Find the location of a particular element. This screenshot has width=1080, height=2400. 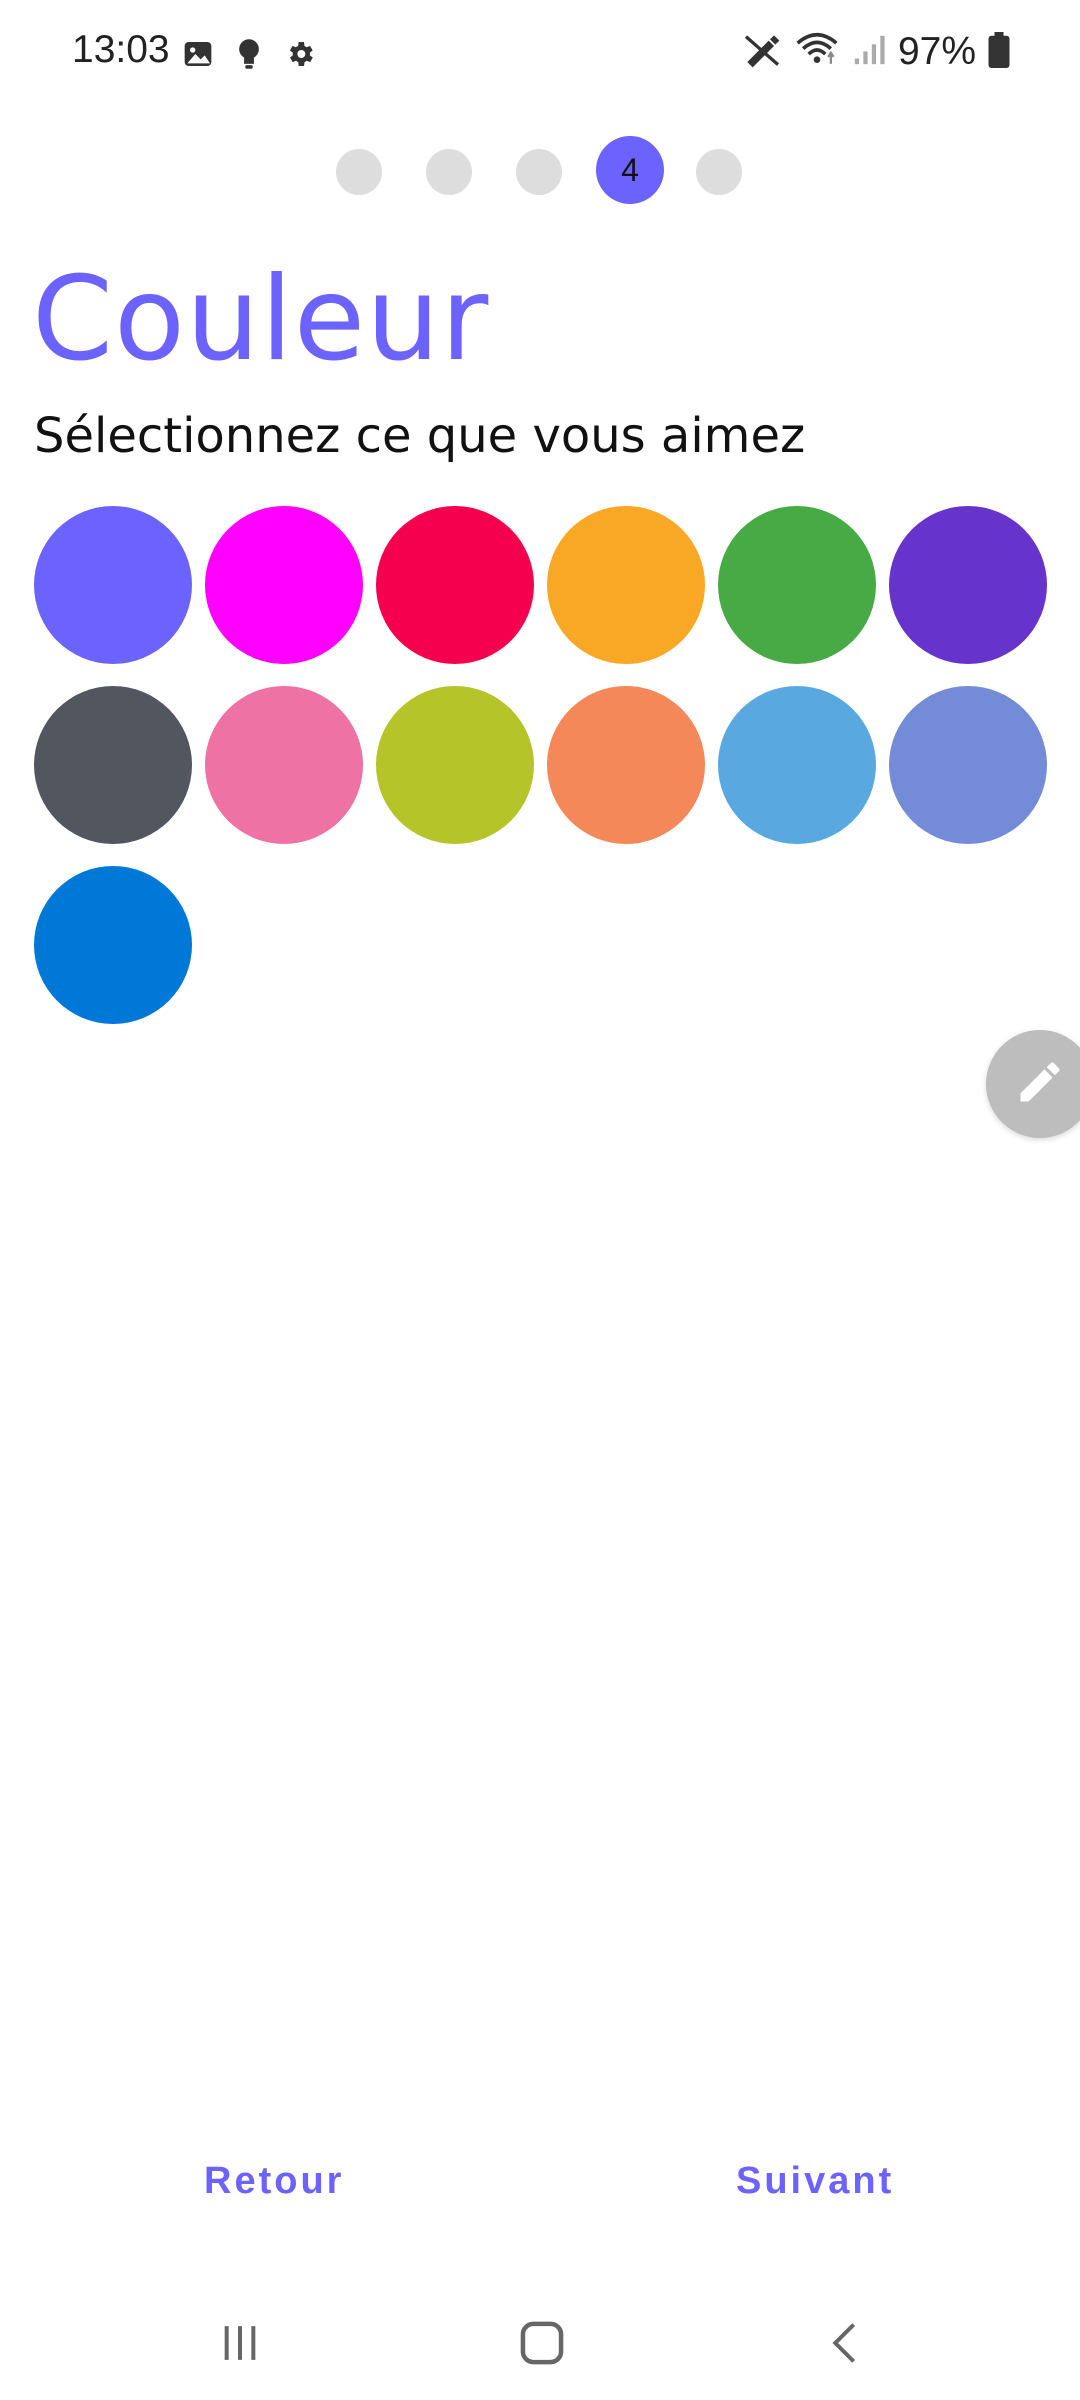

status-time: 13:03 is located at coordinates (121, 49).